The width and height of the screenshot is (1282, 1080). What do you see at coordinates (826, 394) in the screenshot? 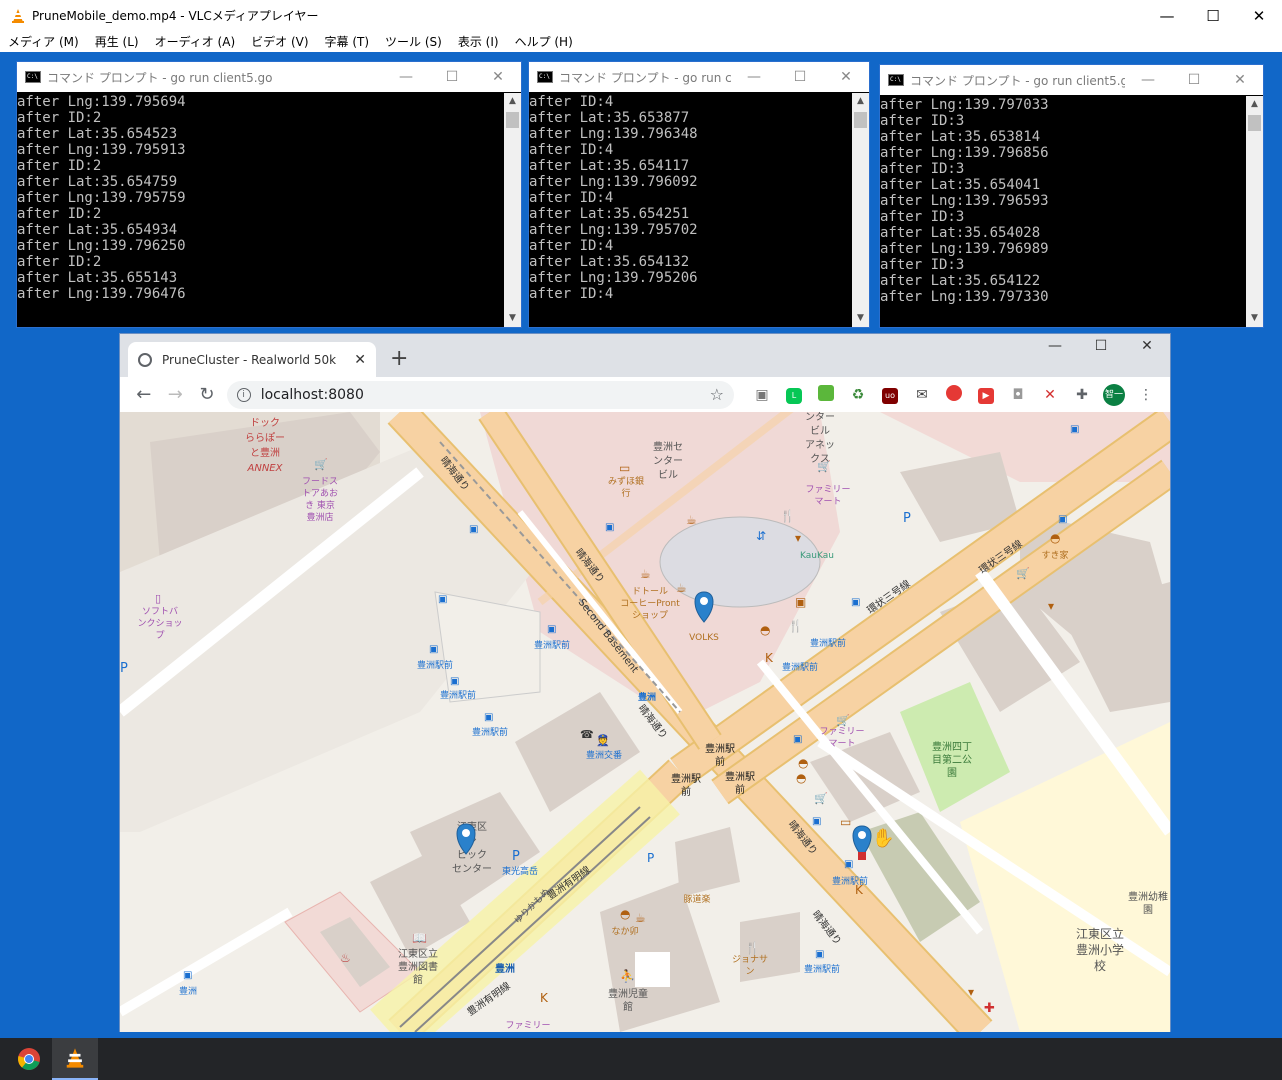
I see `evernote-icon` at bounding box center [826, 394].